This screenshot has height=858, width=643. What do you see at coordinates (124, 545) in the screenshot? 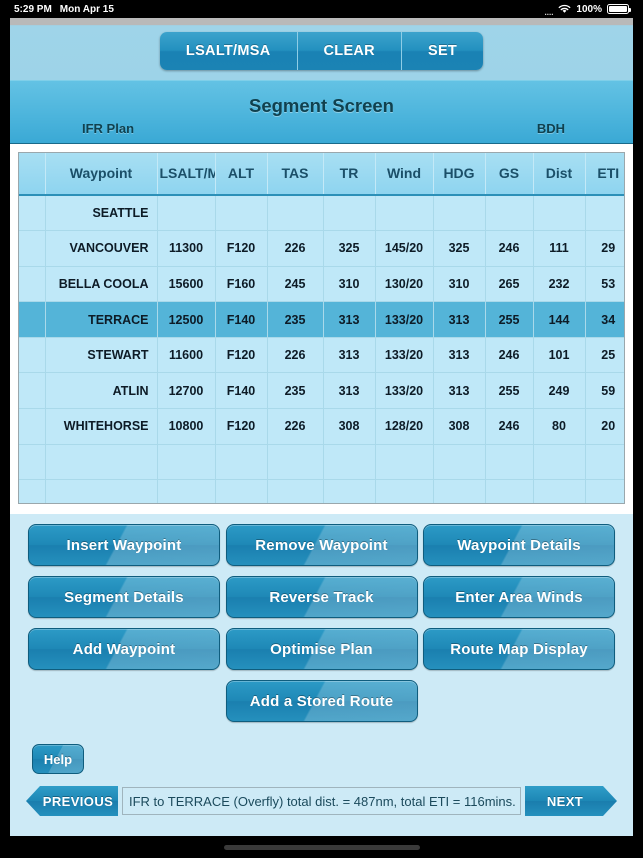
I see `insert-waypoint-button: Insert Waypoint` at bounding box center [124, 545].